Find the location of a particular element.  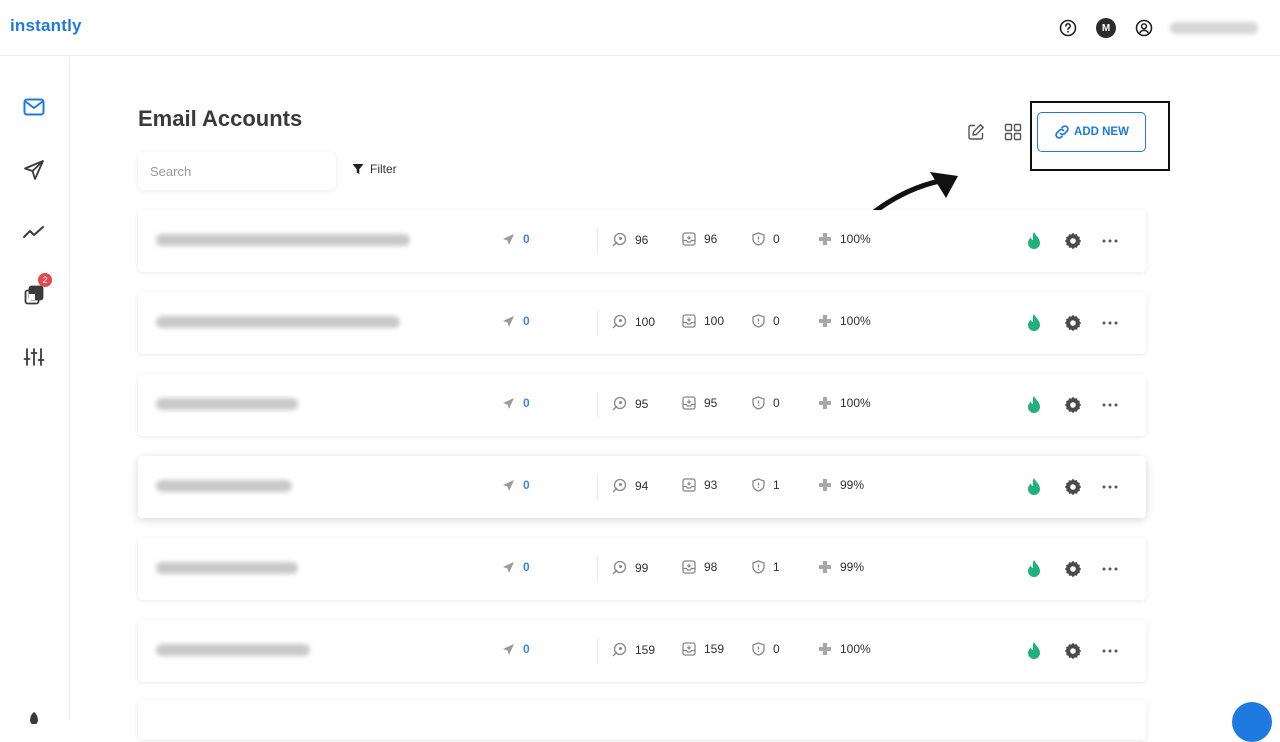

sidebar-item-campaigns is located at coordinates (34, 170).